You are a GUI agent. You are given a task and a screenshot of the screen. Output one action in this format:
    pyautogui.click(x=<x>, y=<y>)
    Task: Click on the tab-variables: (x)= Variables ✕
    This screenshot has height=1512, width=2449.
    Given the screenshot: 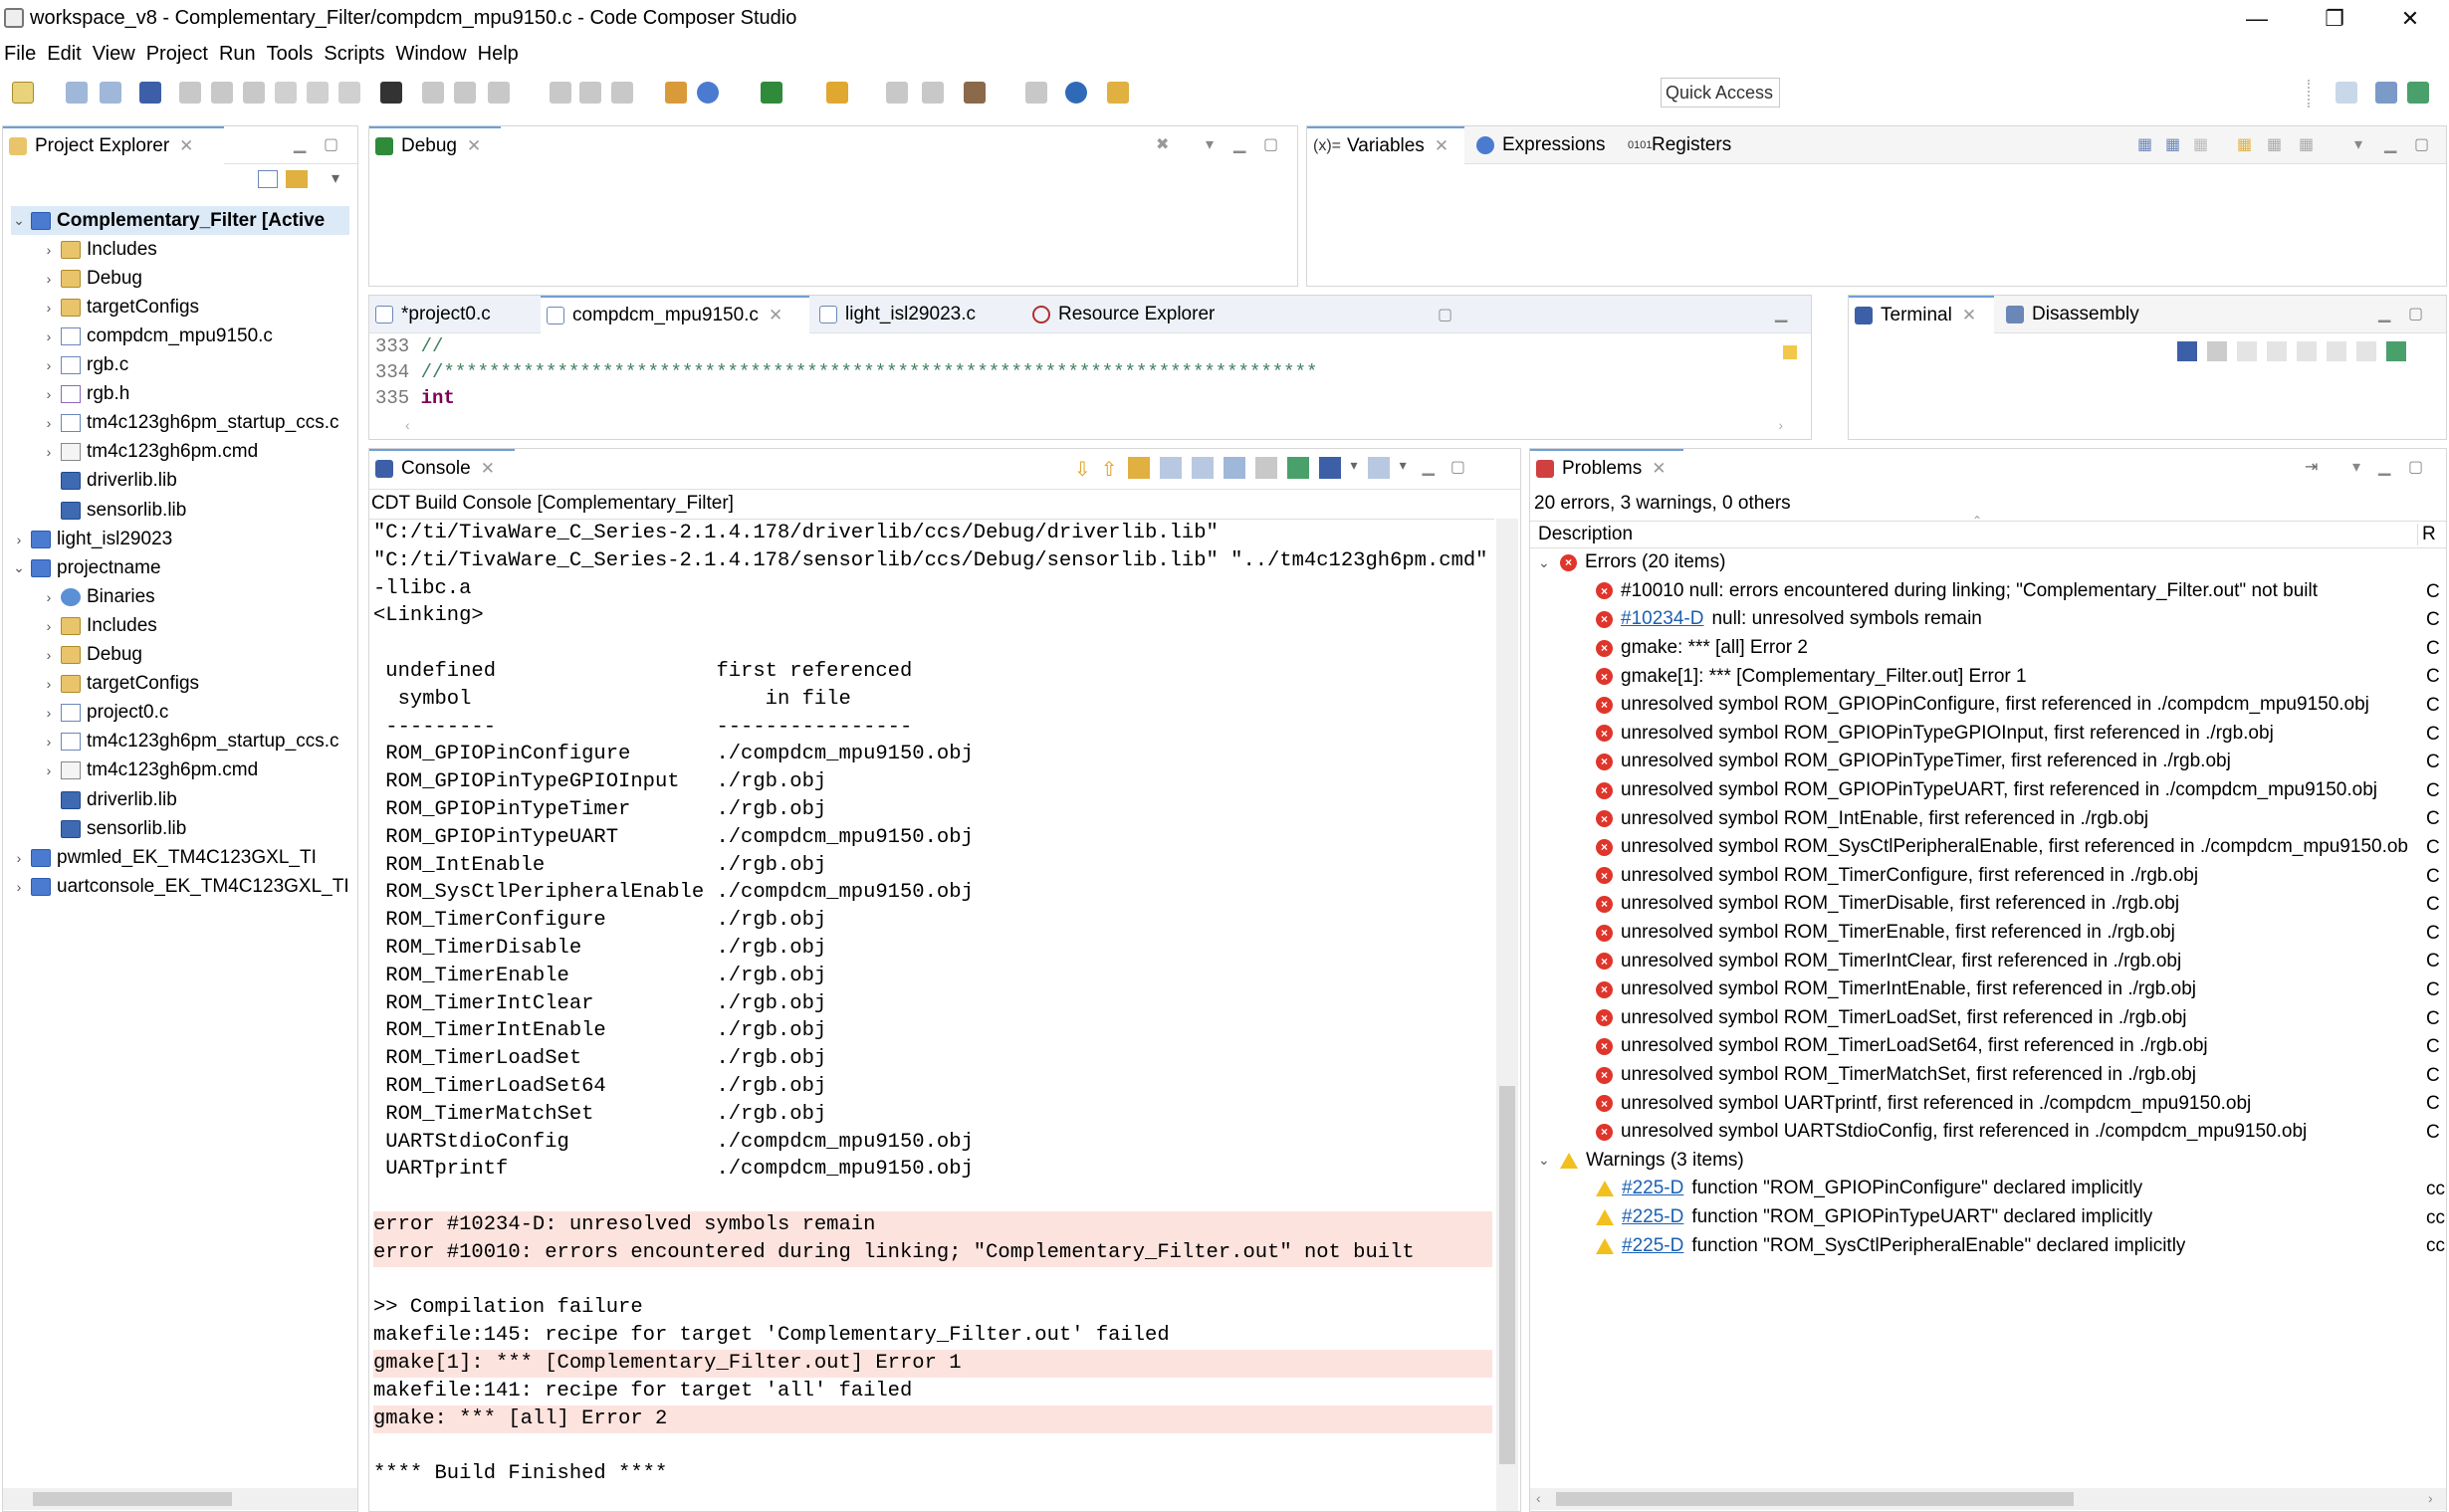 What is the action you would take?
    pyautogui.click(x=1385, y=145)
    